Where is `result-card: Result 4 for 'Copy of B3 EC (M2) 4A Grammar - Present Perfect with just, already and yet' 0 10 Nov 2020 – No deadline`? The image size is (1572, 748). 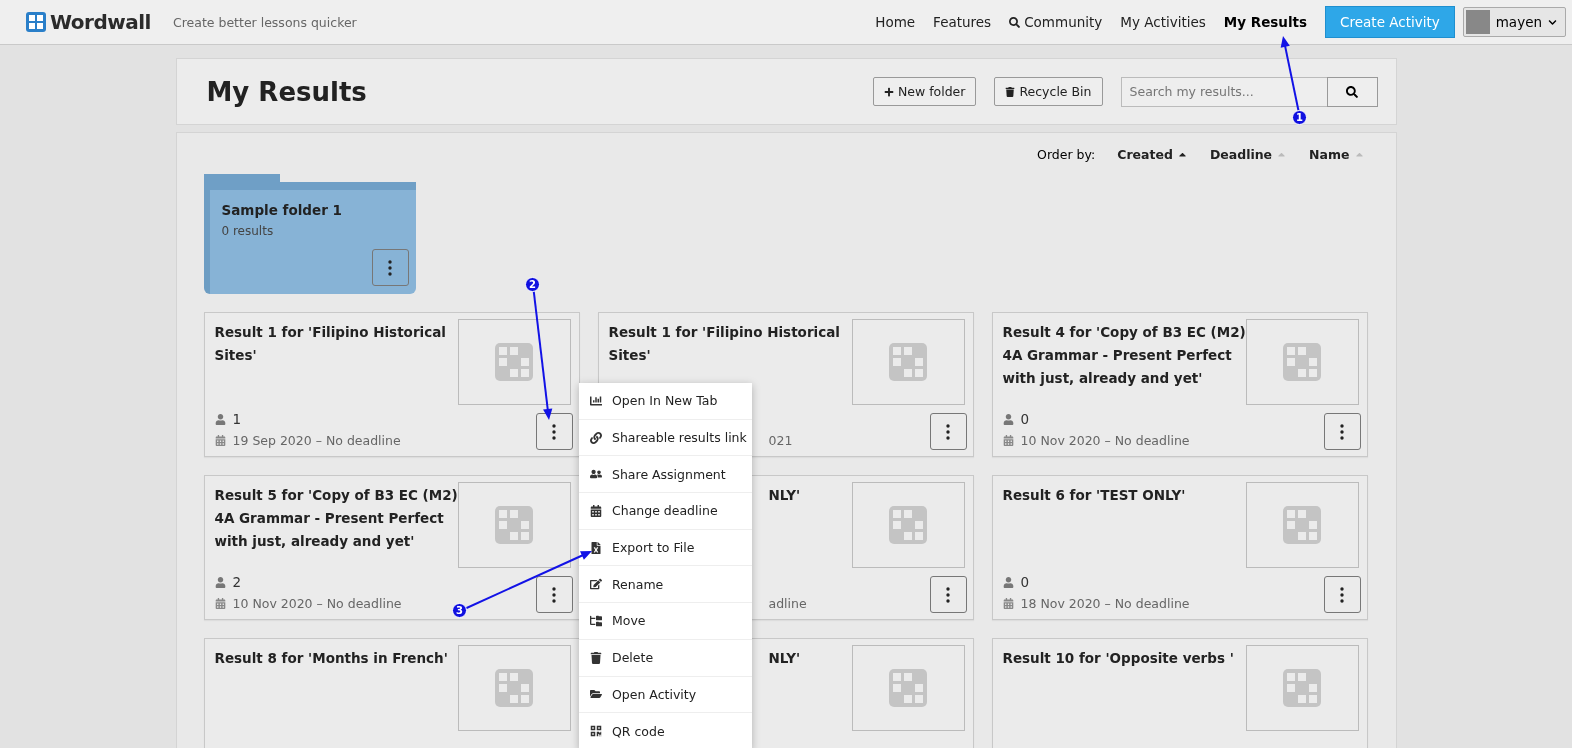 result-card: Result 4 for 'Copy of B3 EC (M2) 4A Grammar - Present Perfect with just, already and yet' 0 10 Nov 2020 – No deadline is located at coordinates (1179, 384).